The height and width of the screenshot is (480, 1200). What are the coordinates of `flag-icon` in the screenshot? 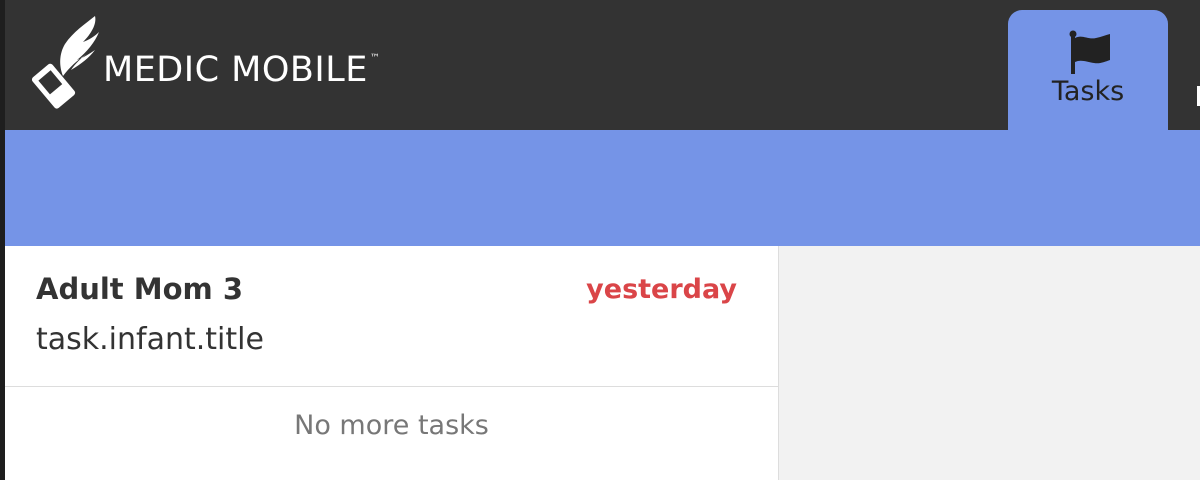 It's located at (1089, 52).